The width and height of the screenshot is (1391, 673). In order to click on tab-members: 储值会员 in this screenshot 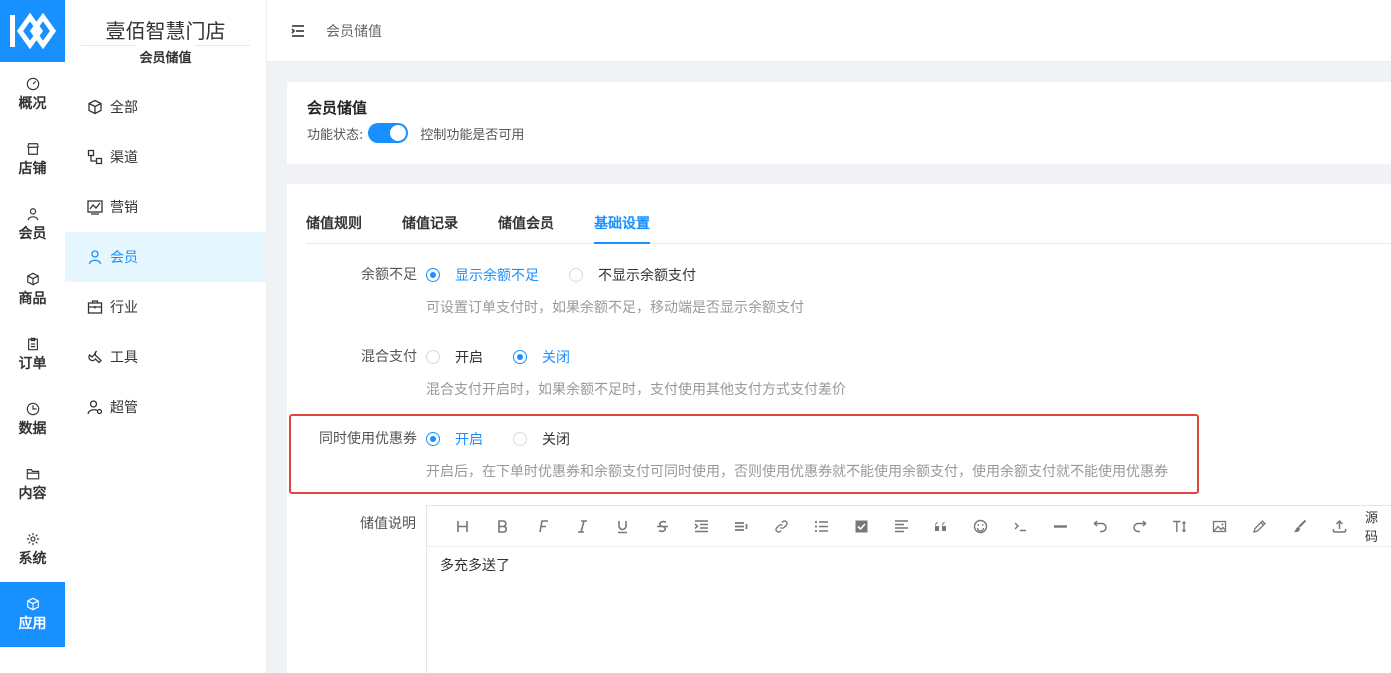, I will do `click(526, 226)`.